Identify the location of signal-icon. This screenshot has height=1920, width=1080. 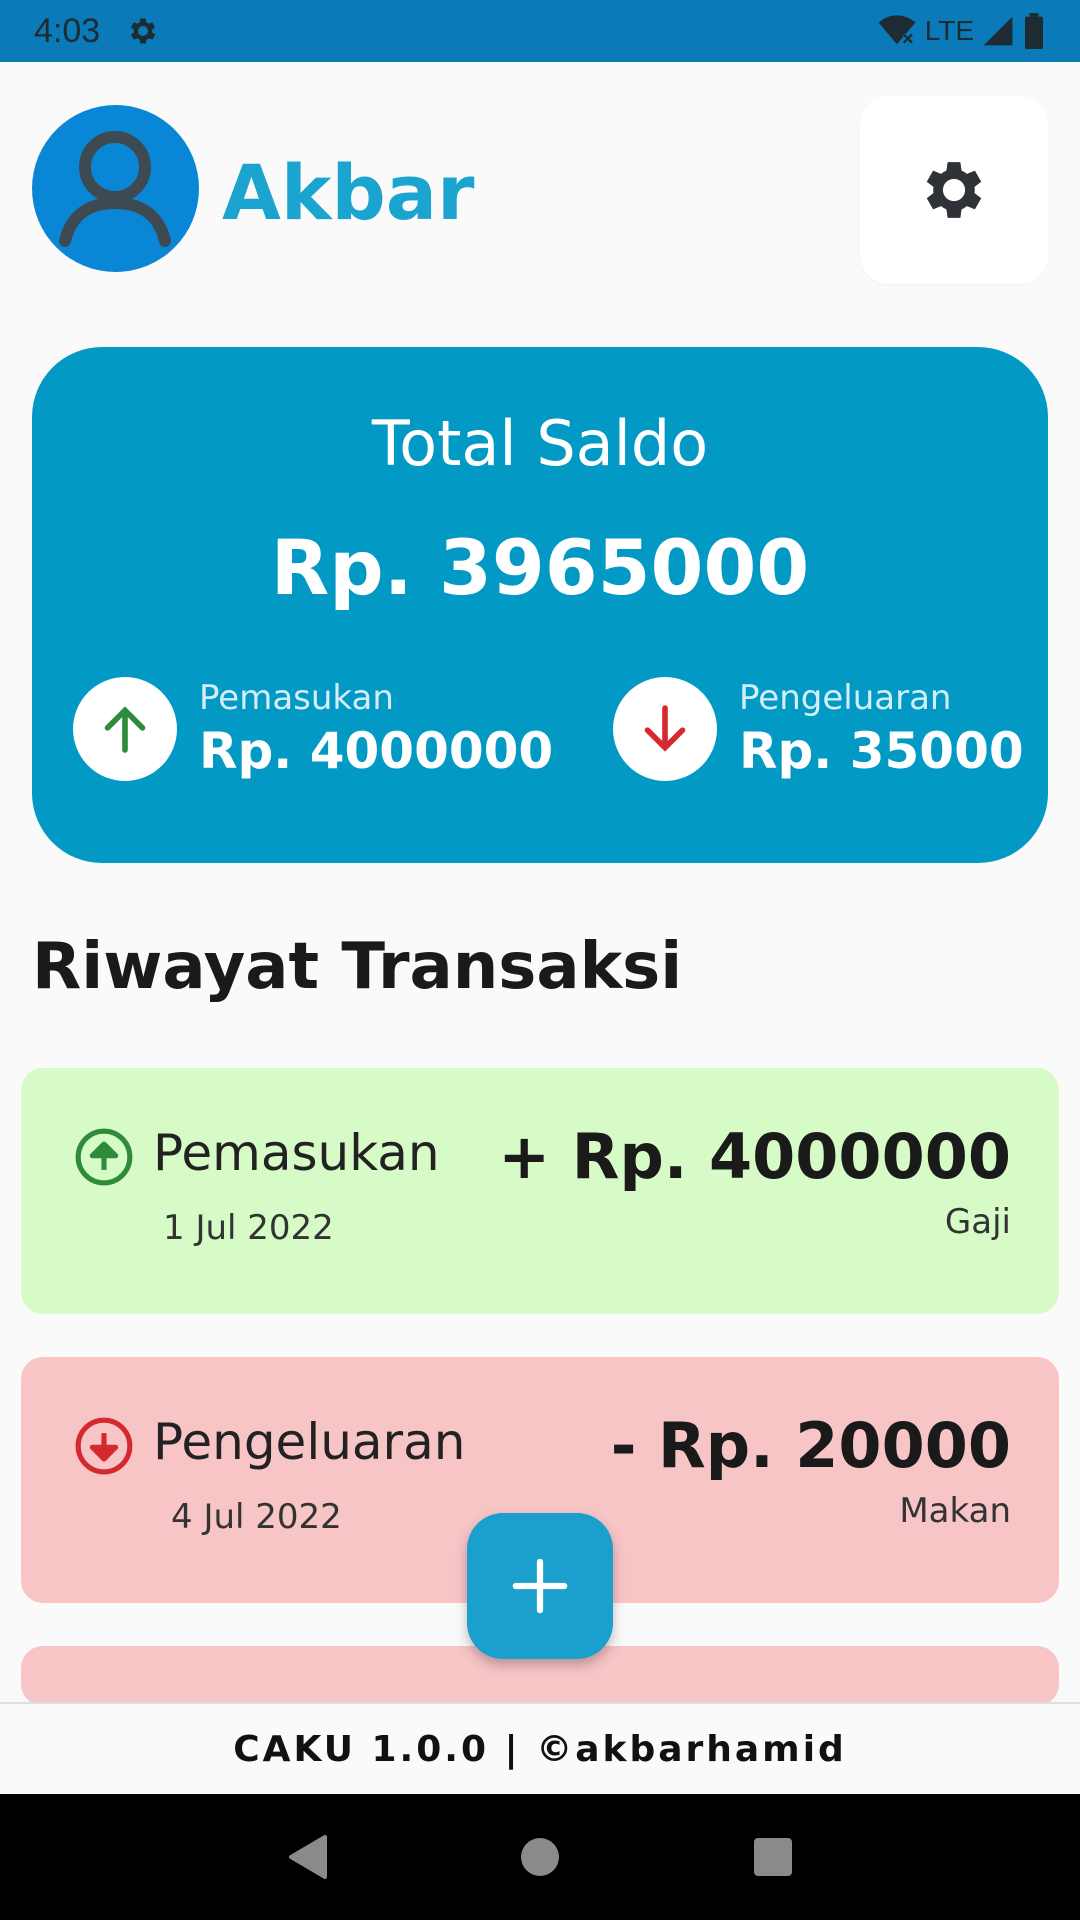
(998, 31).